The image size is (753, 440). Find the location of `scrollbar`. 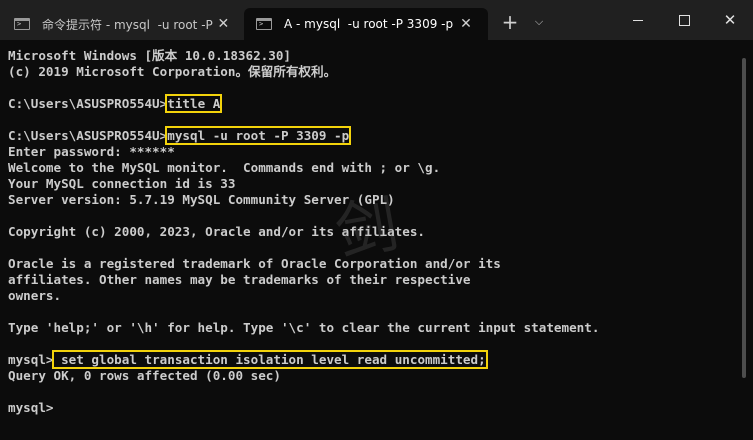

scrollbar is located at coordinates (744, 218).